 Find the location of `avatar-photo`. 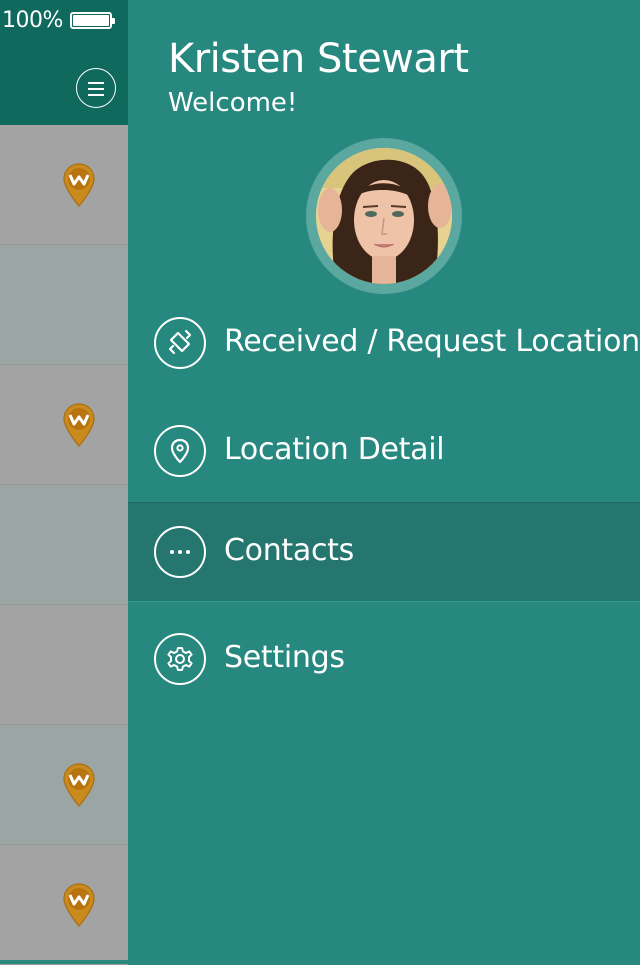

avatar-photo is located at coordinates (384, 216).